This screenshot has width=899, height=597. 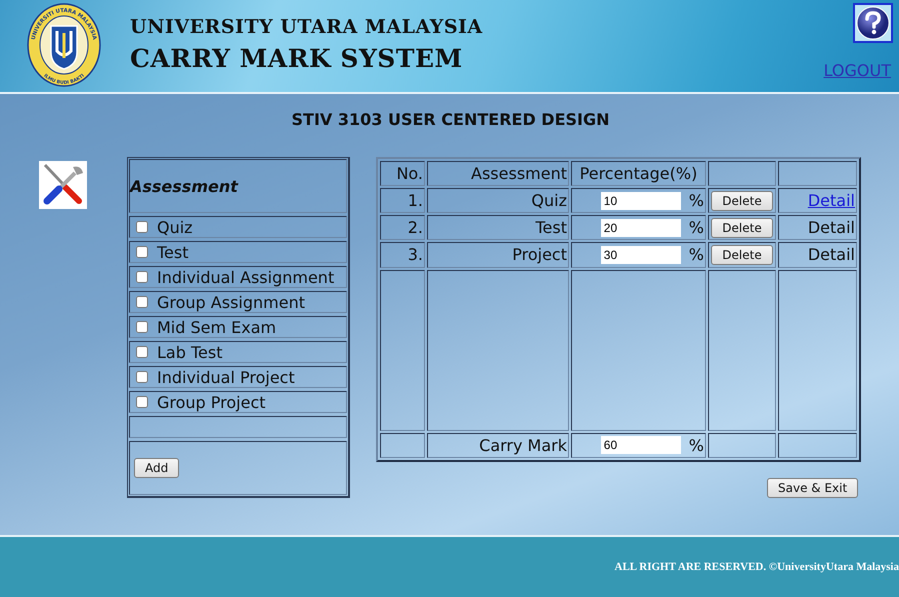 What do you see at coordinates (189, 352) in the screenshot?
I see `option-label: Lab Test` at bounding box center [189, 352].